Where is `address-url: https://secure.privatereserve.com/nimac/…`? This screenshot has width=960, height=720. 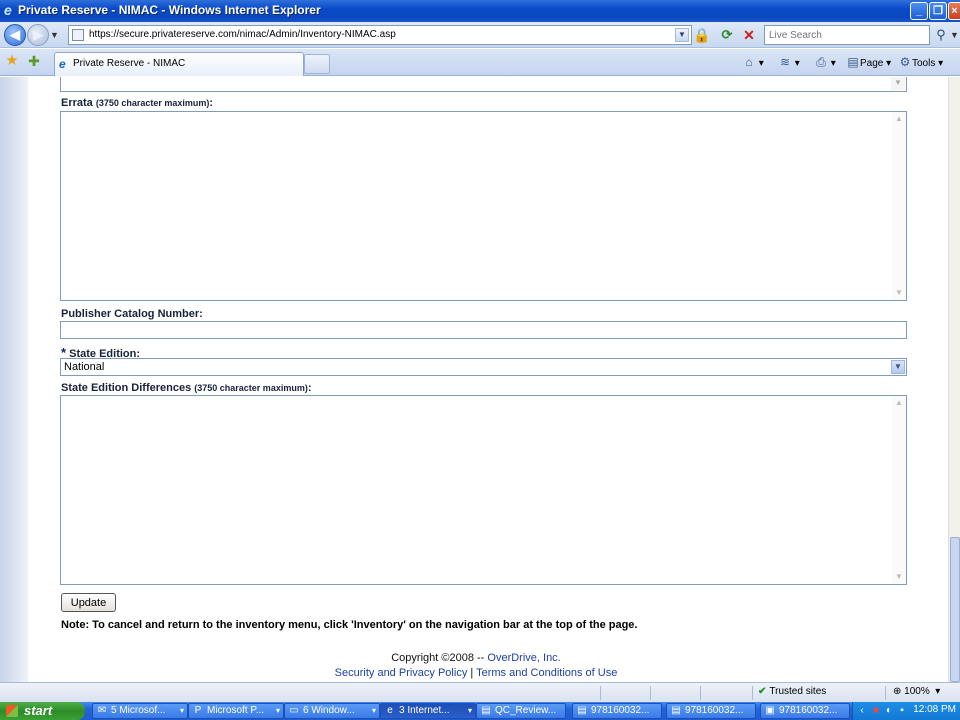 address-url: https://secure.privatereserve.com/nimac/… is located at coordinates (242, 34).